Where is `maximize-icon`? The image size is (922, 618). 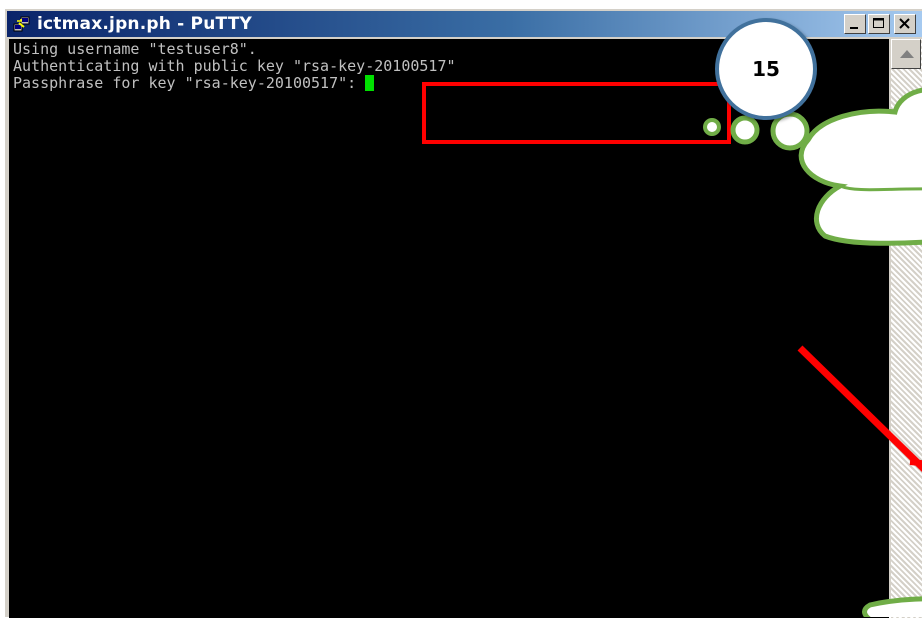 maximize-icon is located at coordinates (878, 23).